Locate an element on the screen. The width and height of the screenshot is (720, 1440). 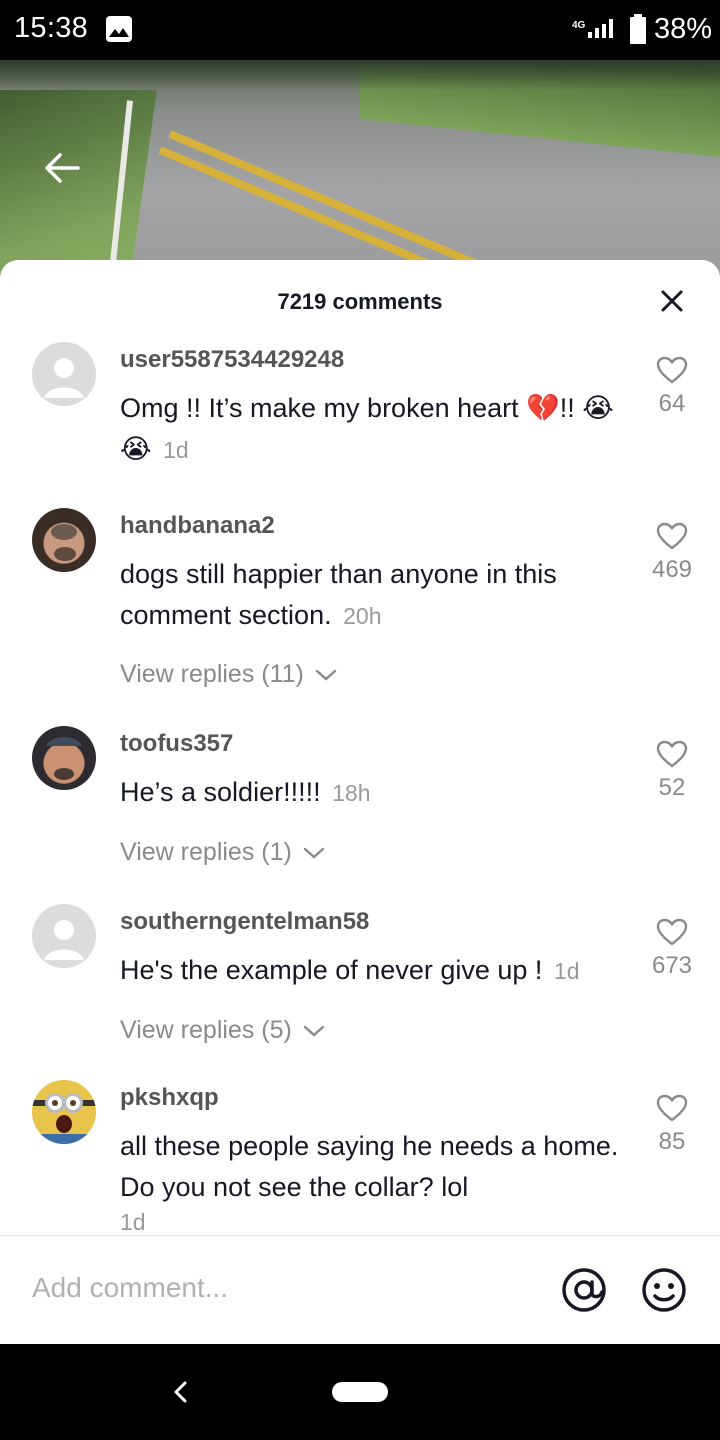
like-button: 673 is located at coordinates (672, 949).